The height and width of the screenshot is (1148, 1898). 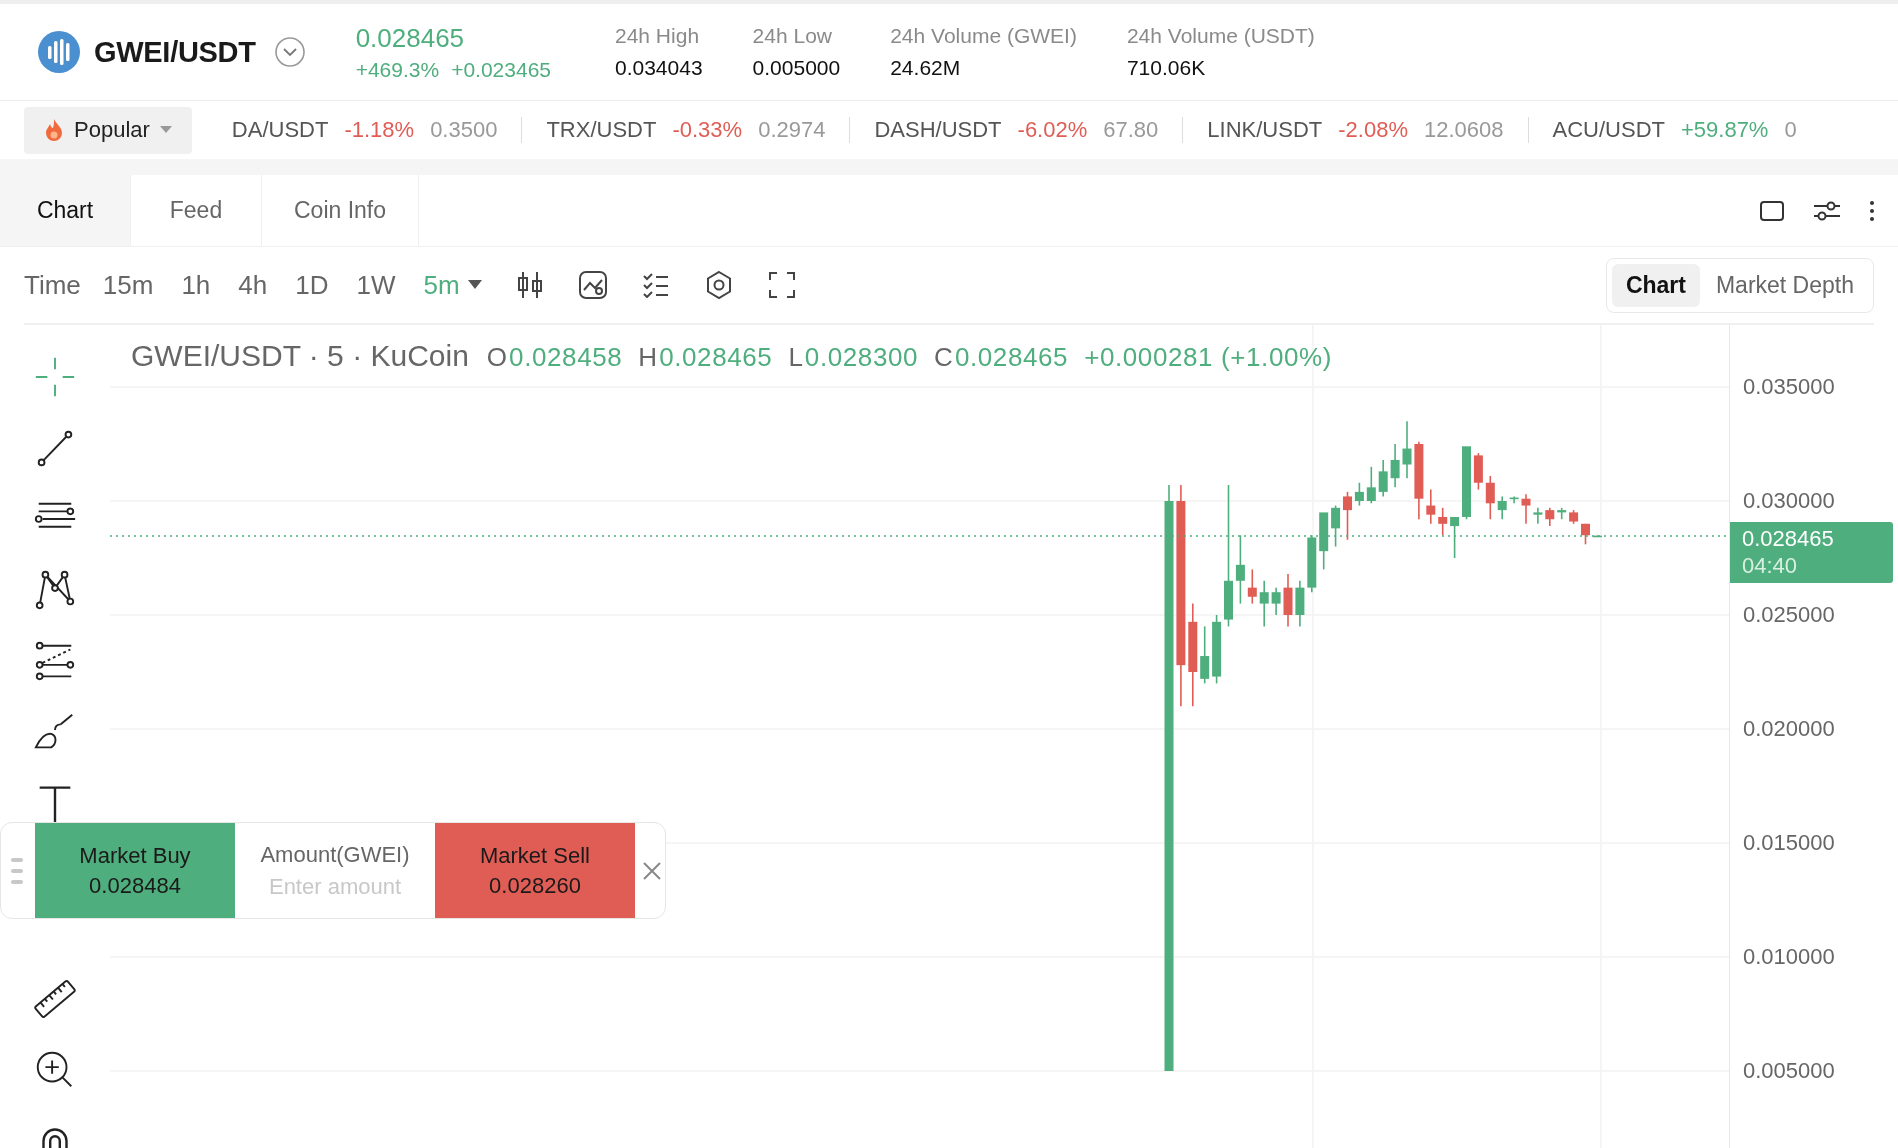 What do you see at coordinates (1464, 130) in the screenshot?
I see `ticker-price: 12.0608` at bounding box center [1464, 130].